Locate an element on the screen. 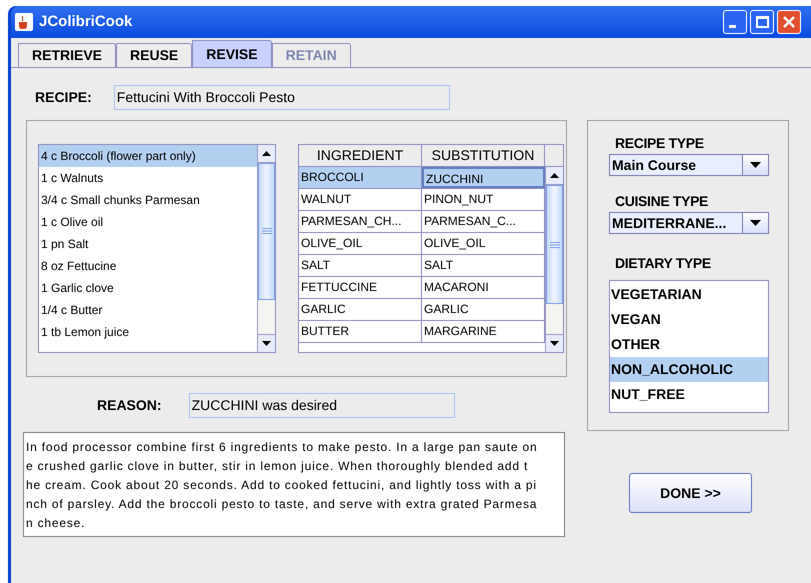 This screenshot has width=811, height=583. reason-label: REASON: is located at coordinates (129, 405).